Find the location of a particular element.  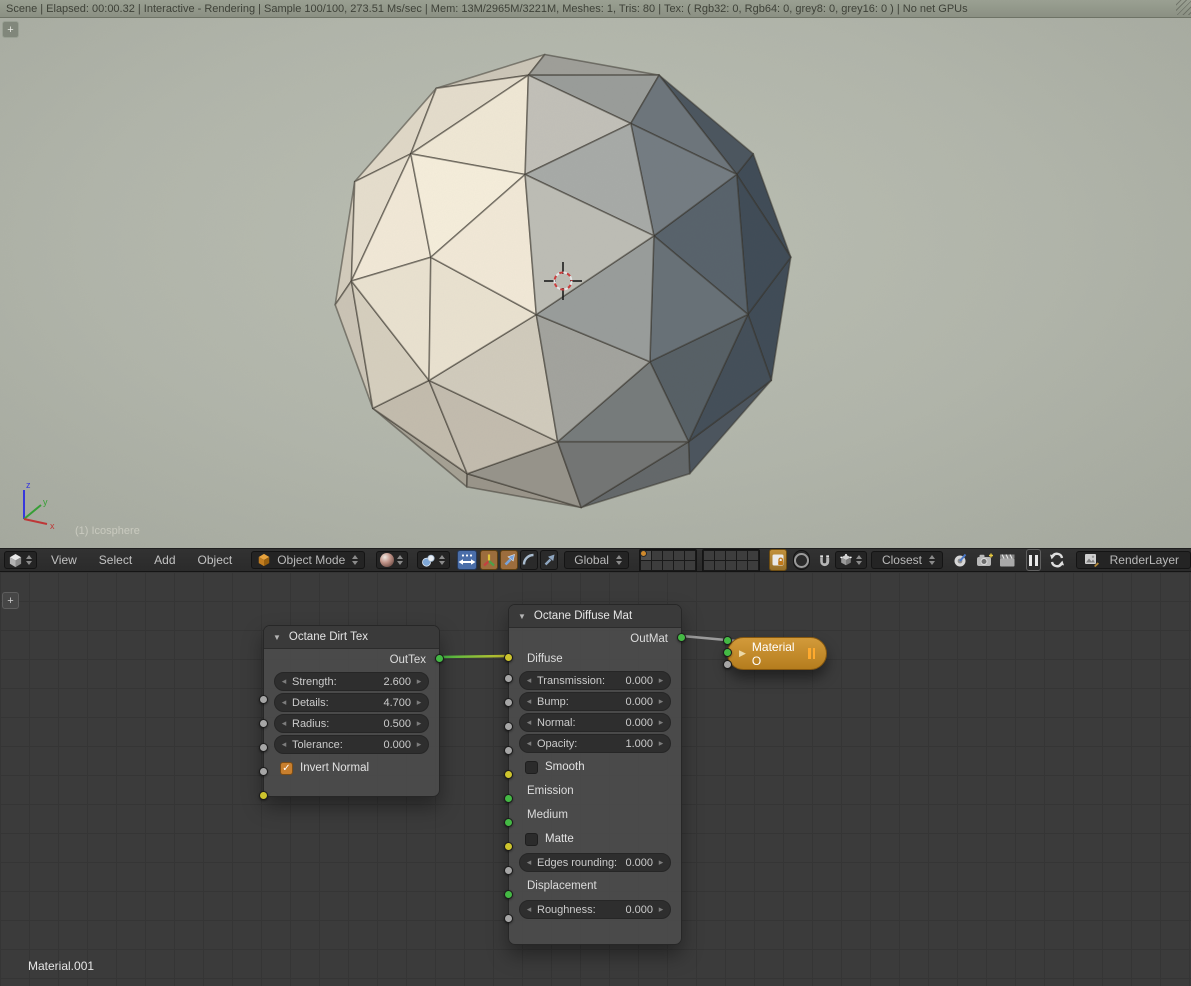

socket-tolerance is located at coordinates (263, 771).